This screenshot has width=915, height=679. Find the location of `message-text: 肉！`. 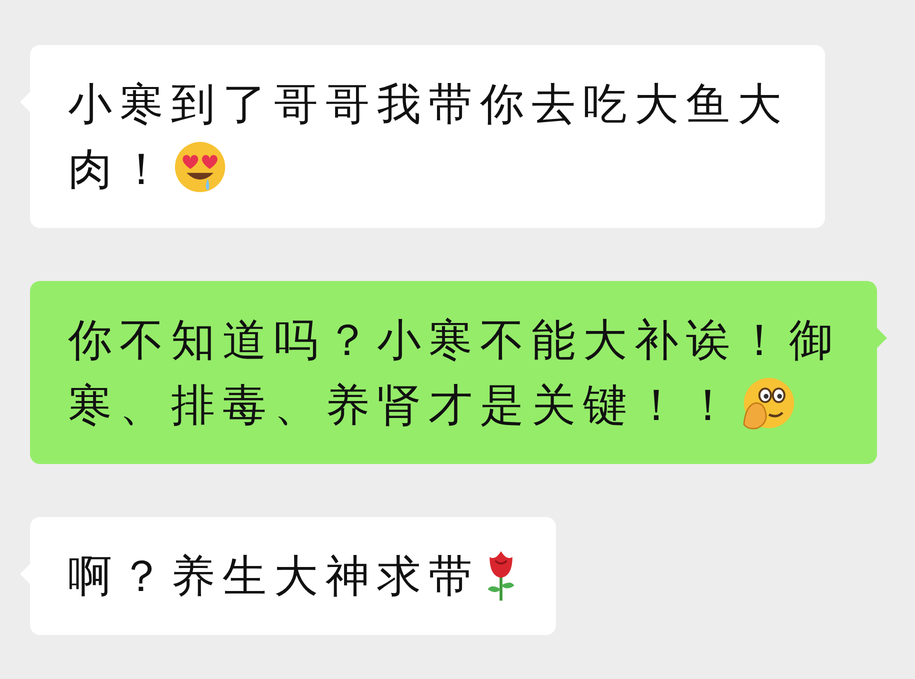

message-text: 肉！ is located at coordinates (119, 169).